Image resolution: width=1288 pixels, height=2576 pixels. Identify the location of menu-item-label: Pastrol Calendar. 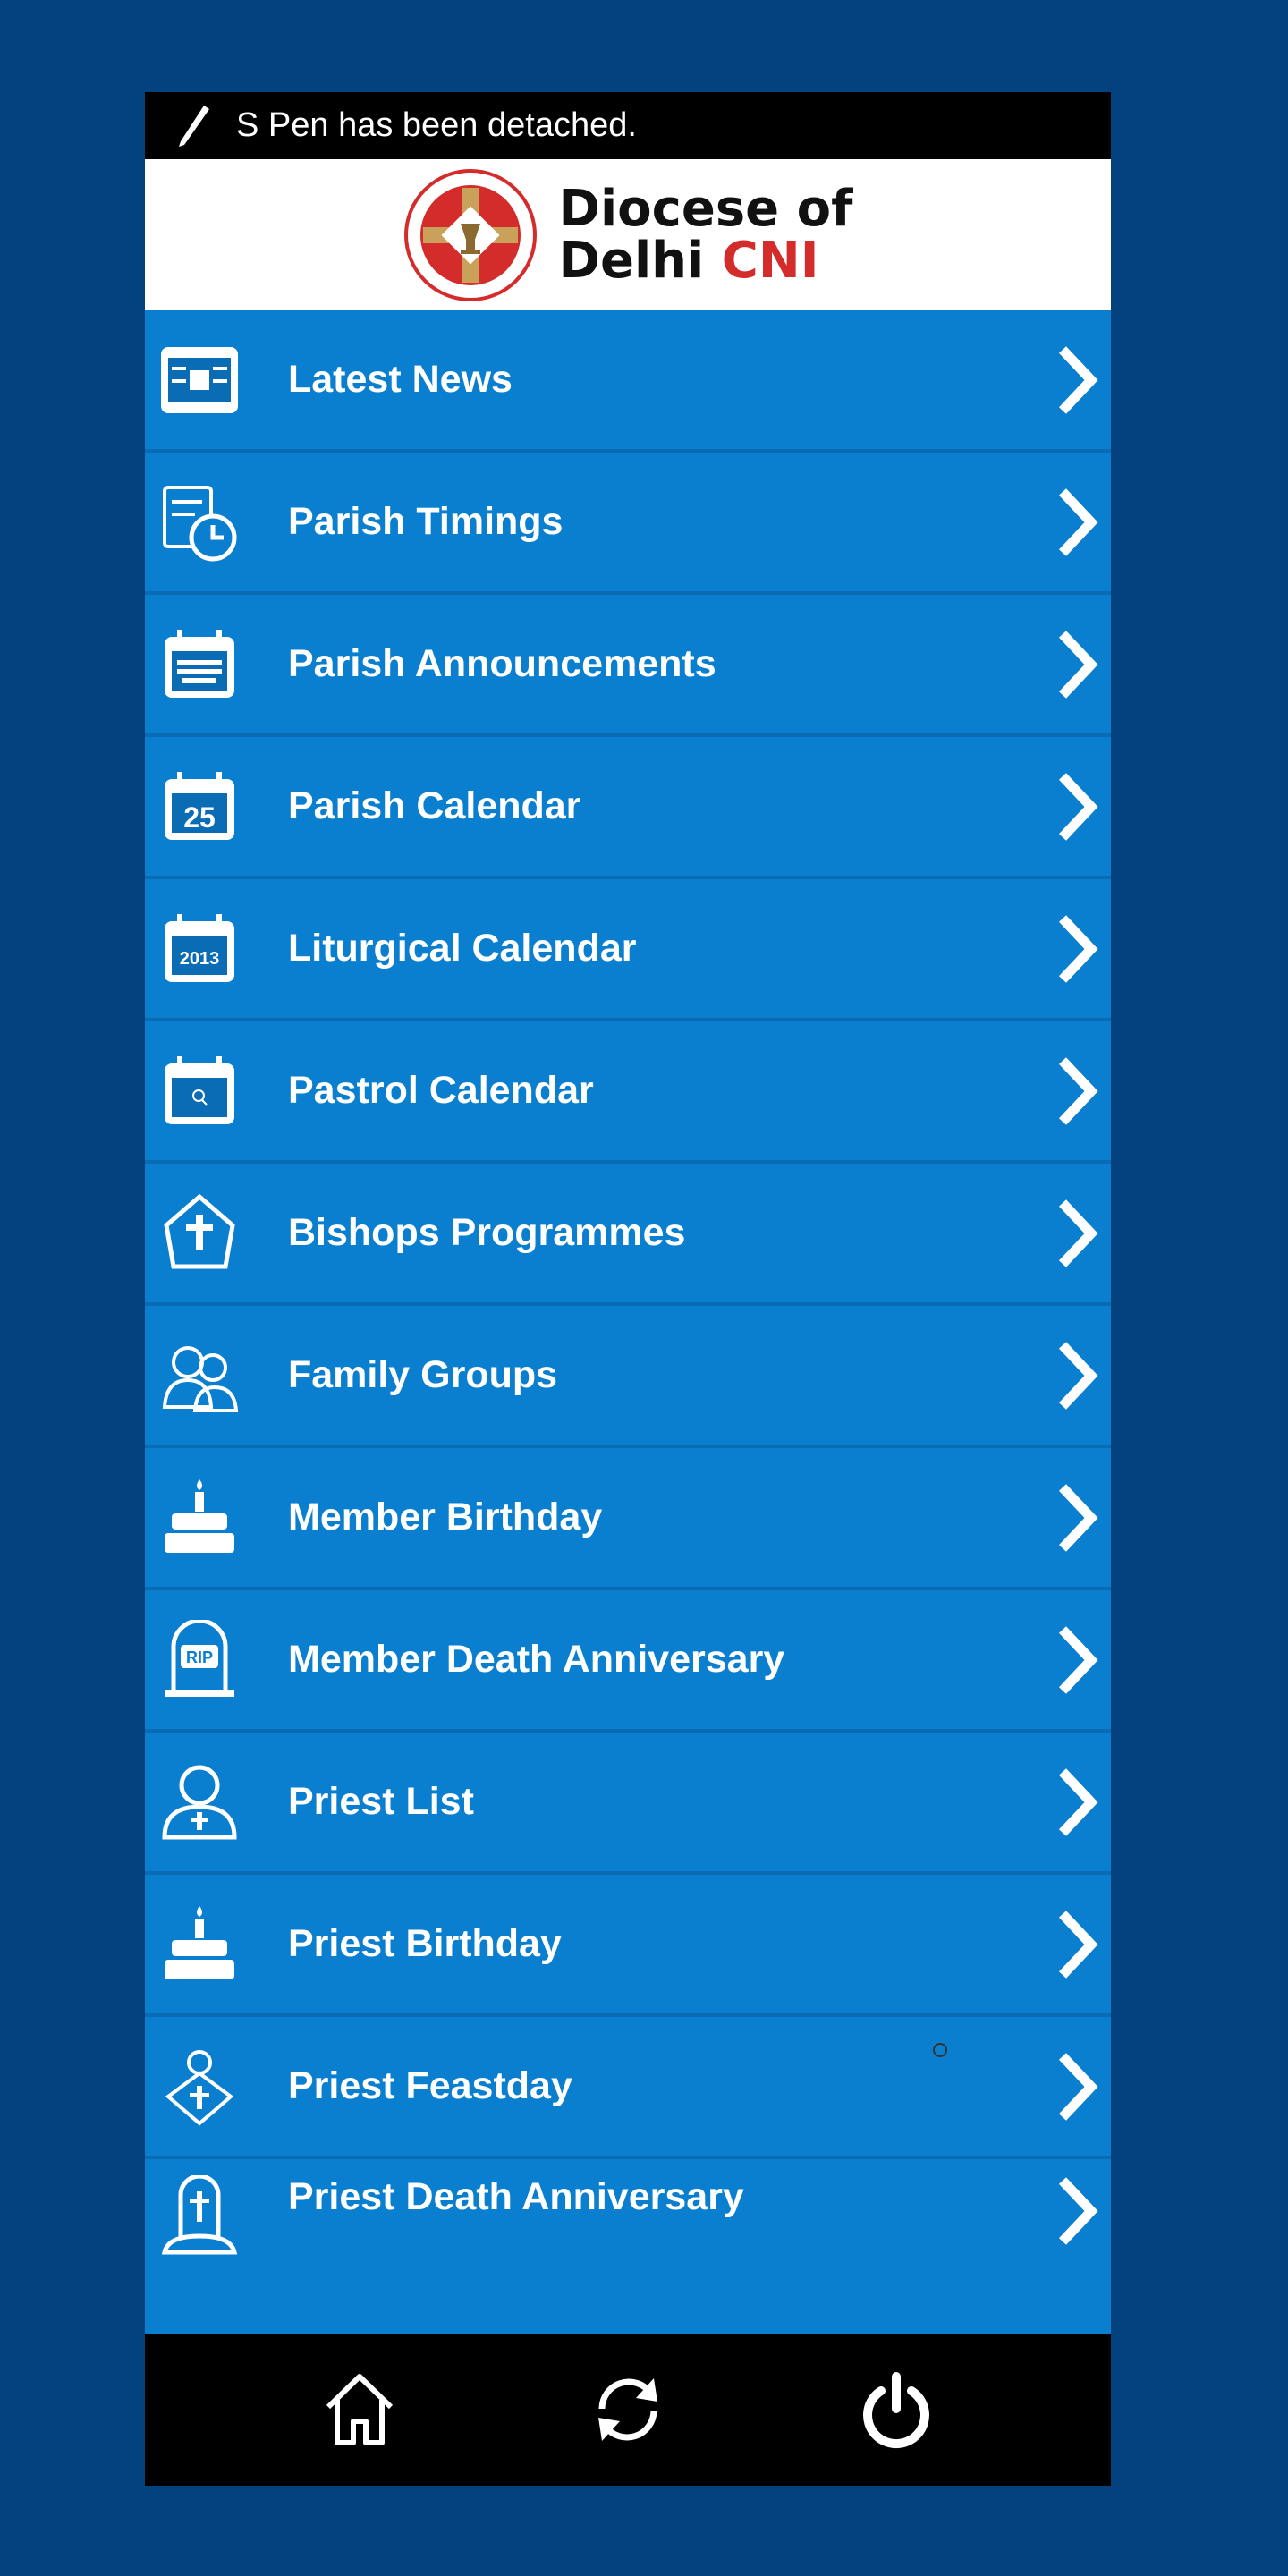
(441, 1090).